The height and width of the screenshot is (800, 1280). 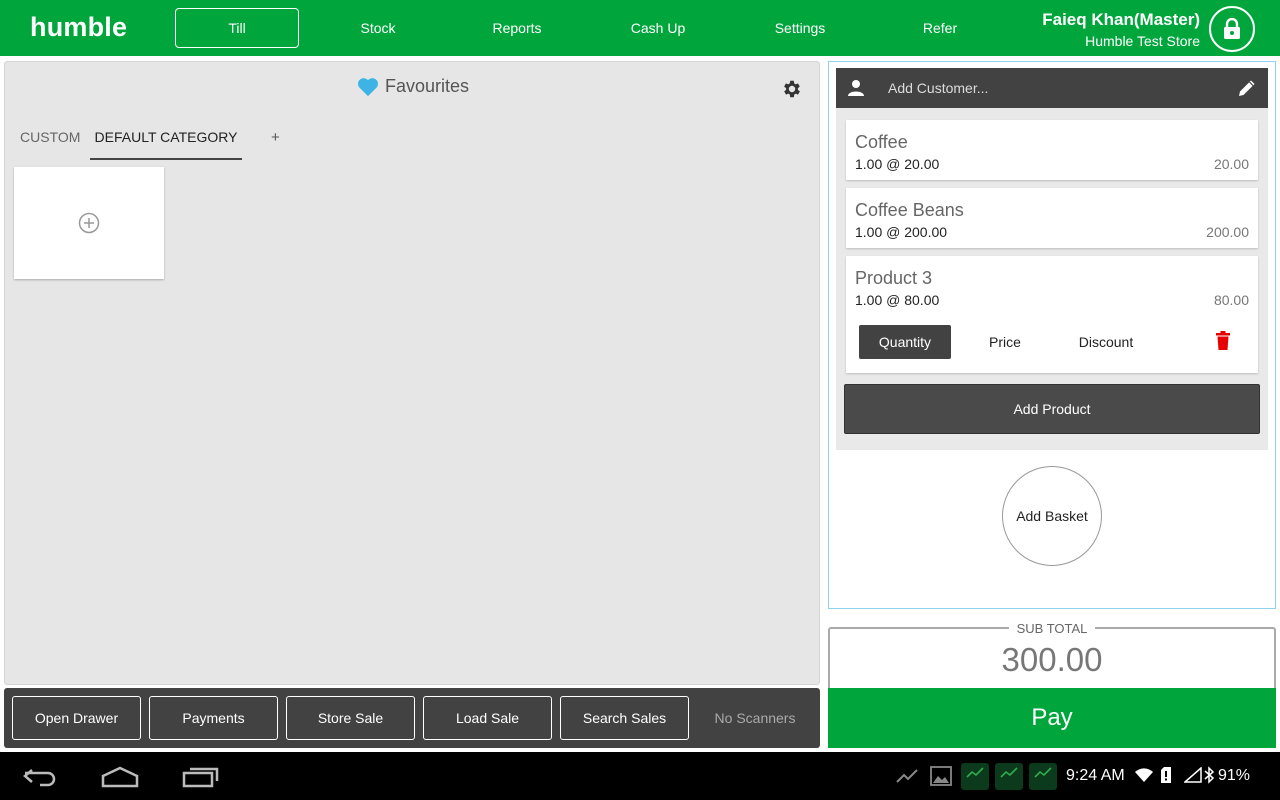 What do you see at coordinates (624, 718) in the screenshot?
I see `search-sales-button: Search Sales` at bounding box center [624, 718].